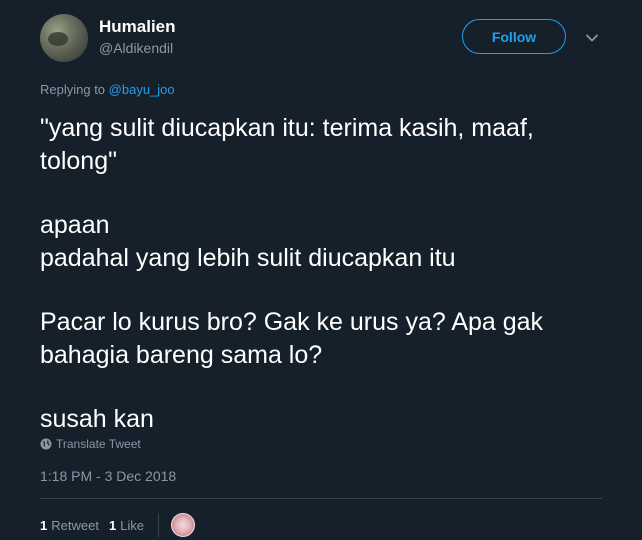  Describe the element at coordinates (159, 525) in the screenshot. I see `stats-divider` at that location.